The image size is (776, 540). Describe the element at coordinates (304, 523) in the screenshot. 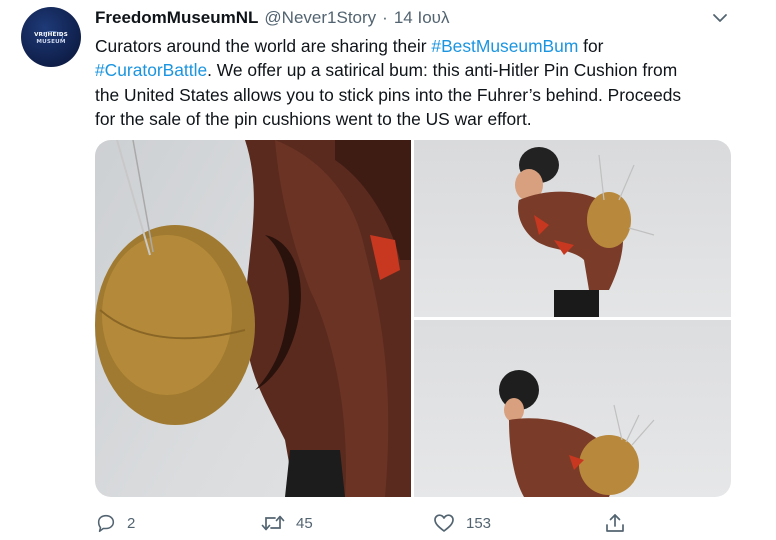

I see `retweet-count: 45` at that location.